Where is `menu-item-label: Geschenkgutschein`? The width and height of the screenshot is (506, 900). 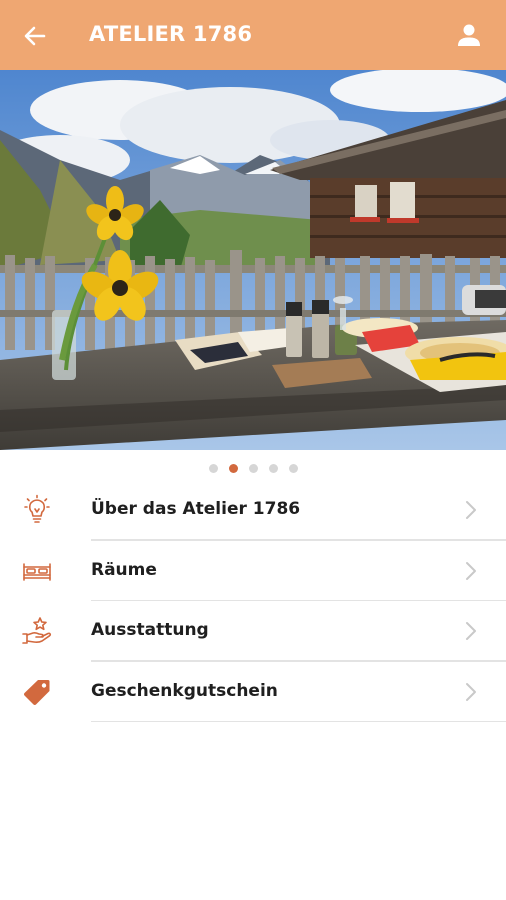
menu-item-label: Geschenkgutschein is located at coordinates (184, 690).